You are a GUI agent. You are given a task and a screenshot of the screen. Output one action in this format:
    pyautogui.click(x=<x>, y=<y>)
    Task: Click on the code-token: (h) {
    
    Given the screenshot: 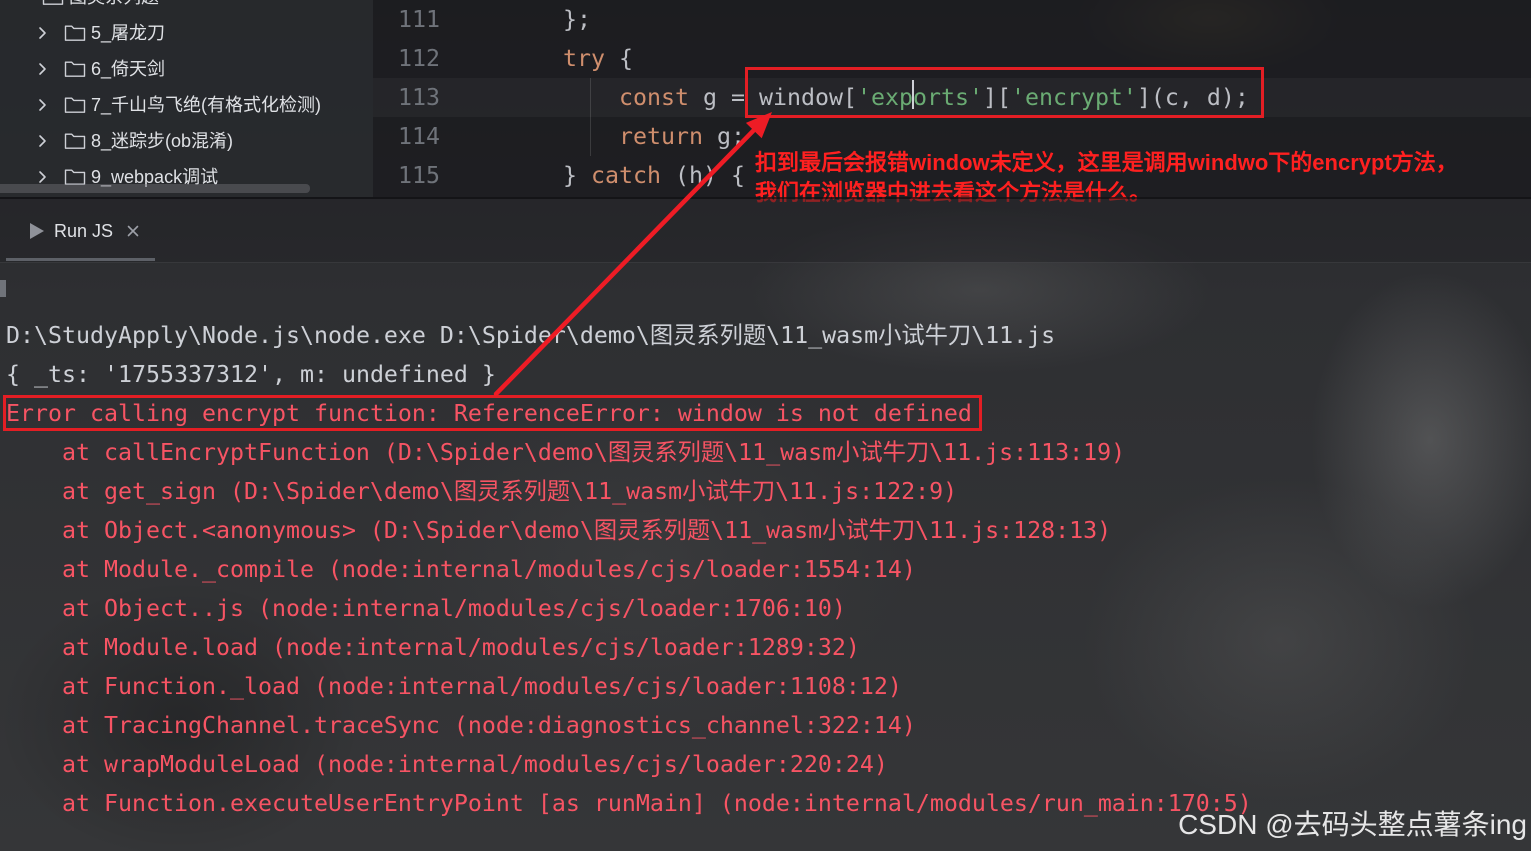 What is the action you would take?
    pyautogui.click(x=702, y=175)
    